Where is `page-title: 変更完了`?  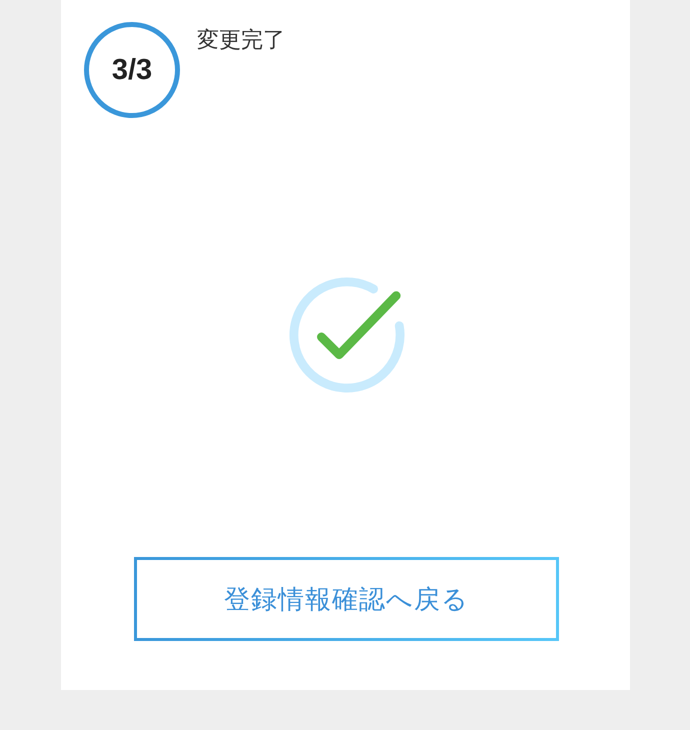 page-title: 変更完了 is located at coordinates (241, 41).